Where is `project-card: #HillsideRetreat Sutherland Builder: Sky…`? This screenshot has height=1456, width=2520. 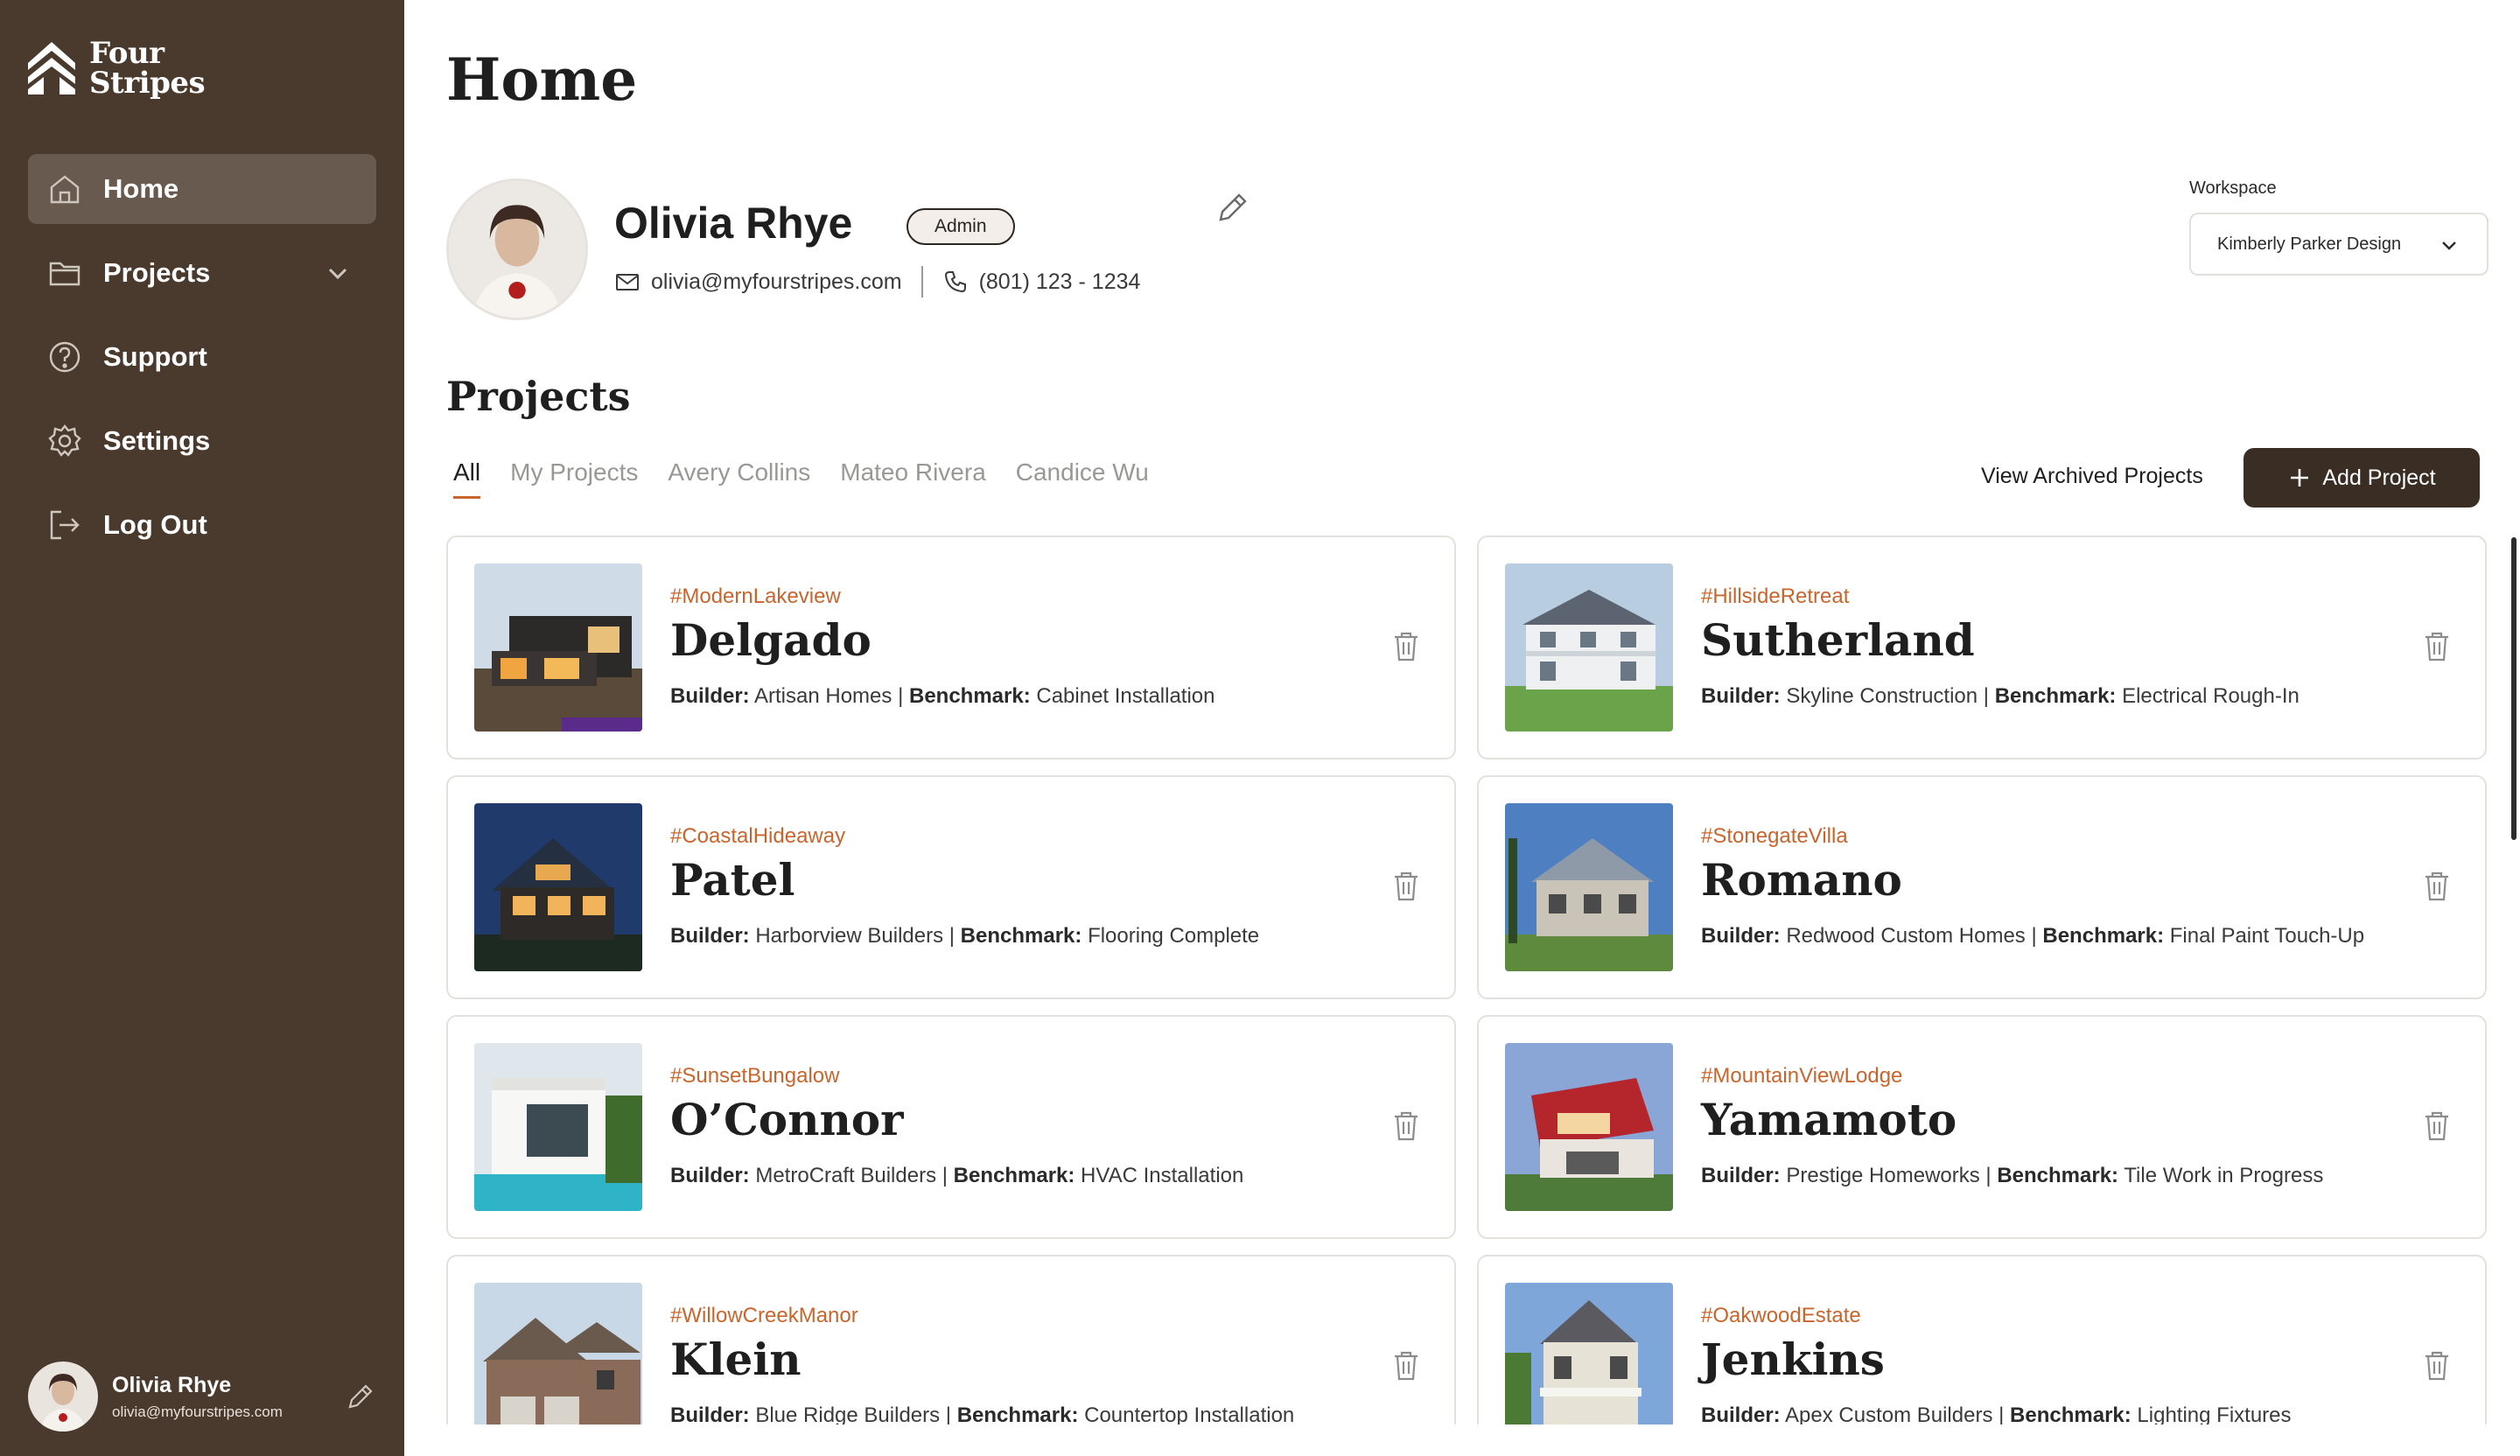 project-card: #HillsideRetreat Sutherland Builder: Sky… is located at coordinates (1982, 648).